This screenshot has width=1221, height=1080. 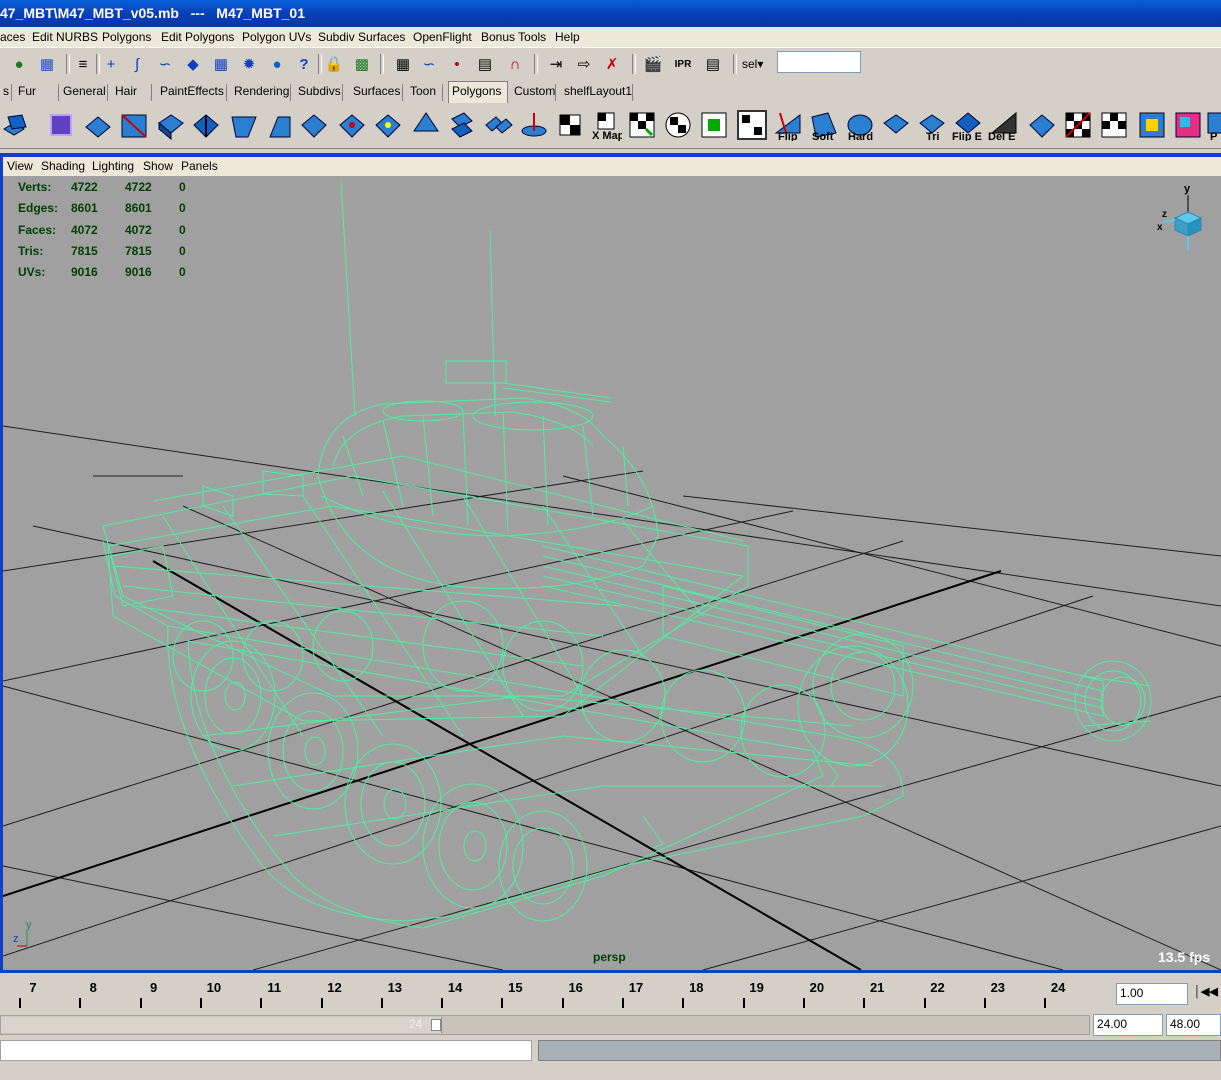 I want to click on tab-rendering: Rendering, so click(x=261, y=92).